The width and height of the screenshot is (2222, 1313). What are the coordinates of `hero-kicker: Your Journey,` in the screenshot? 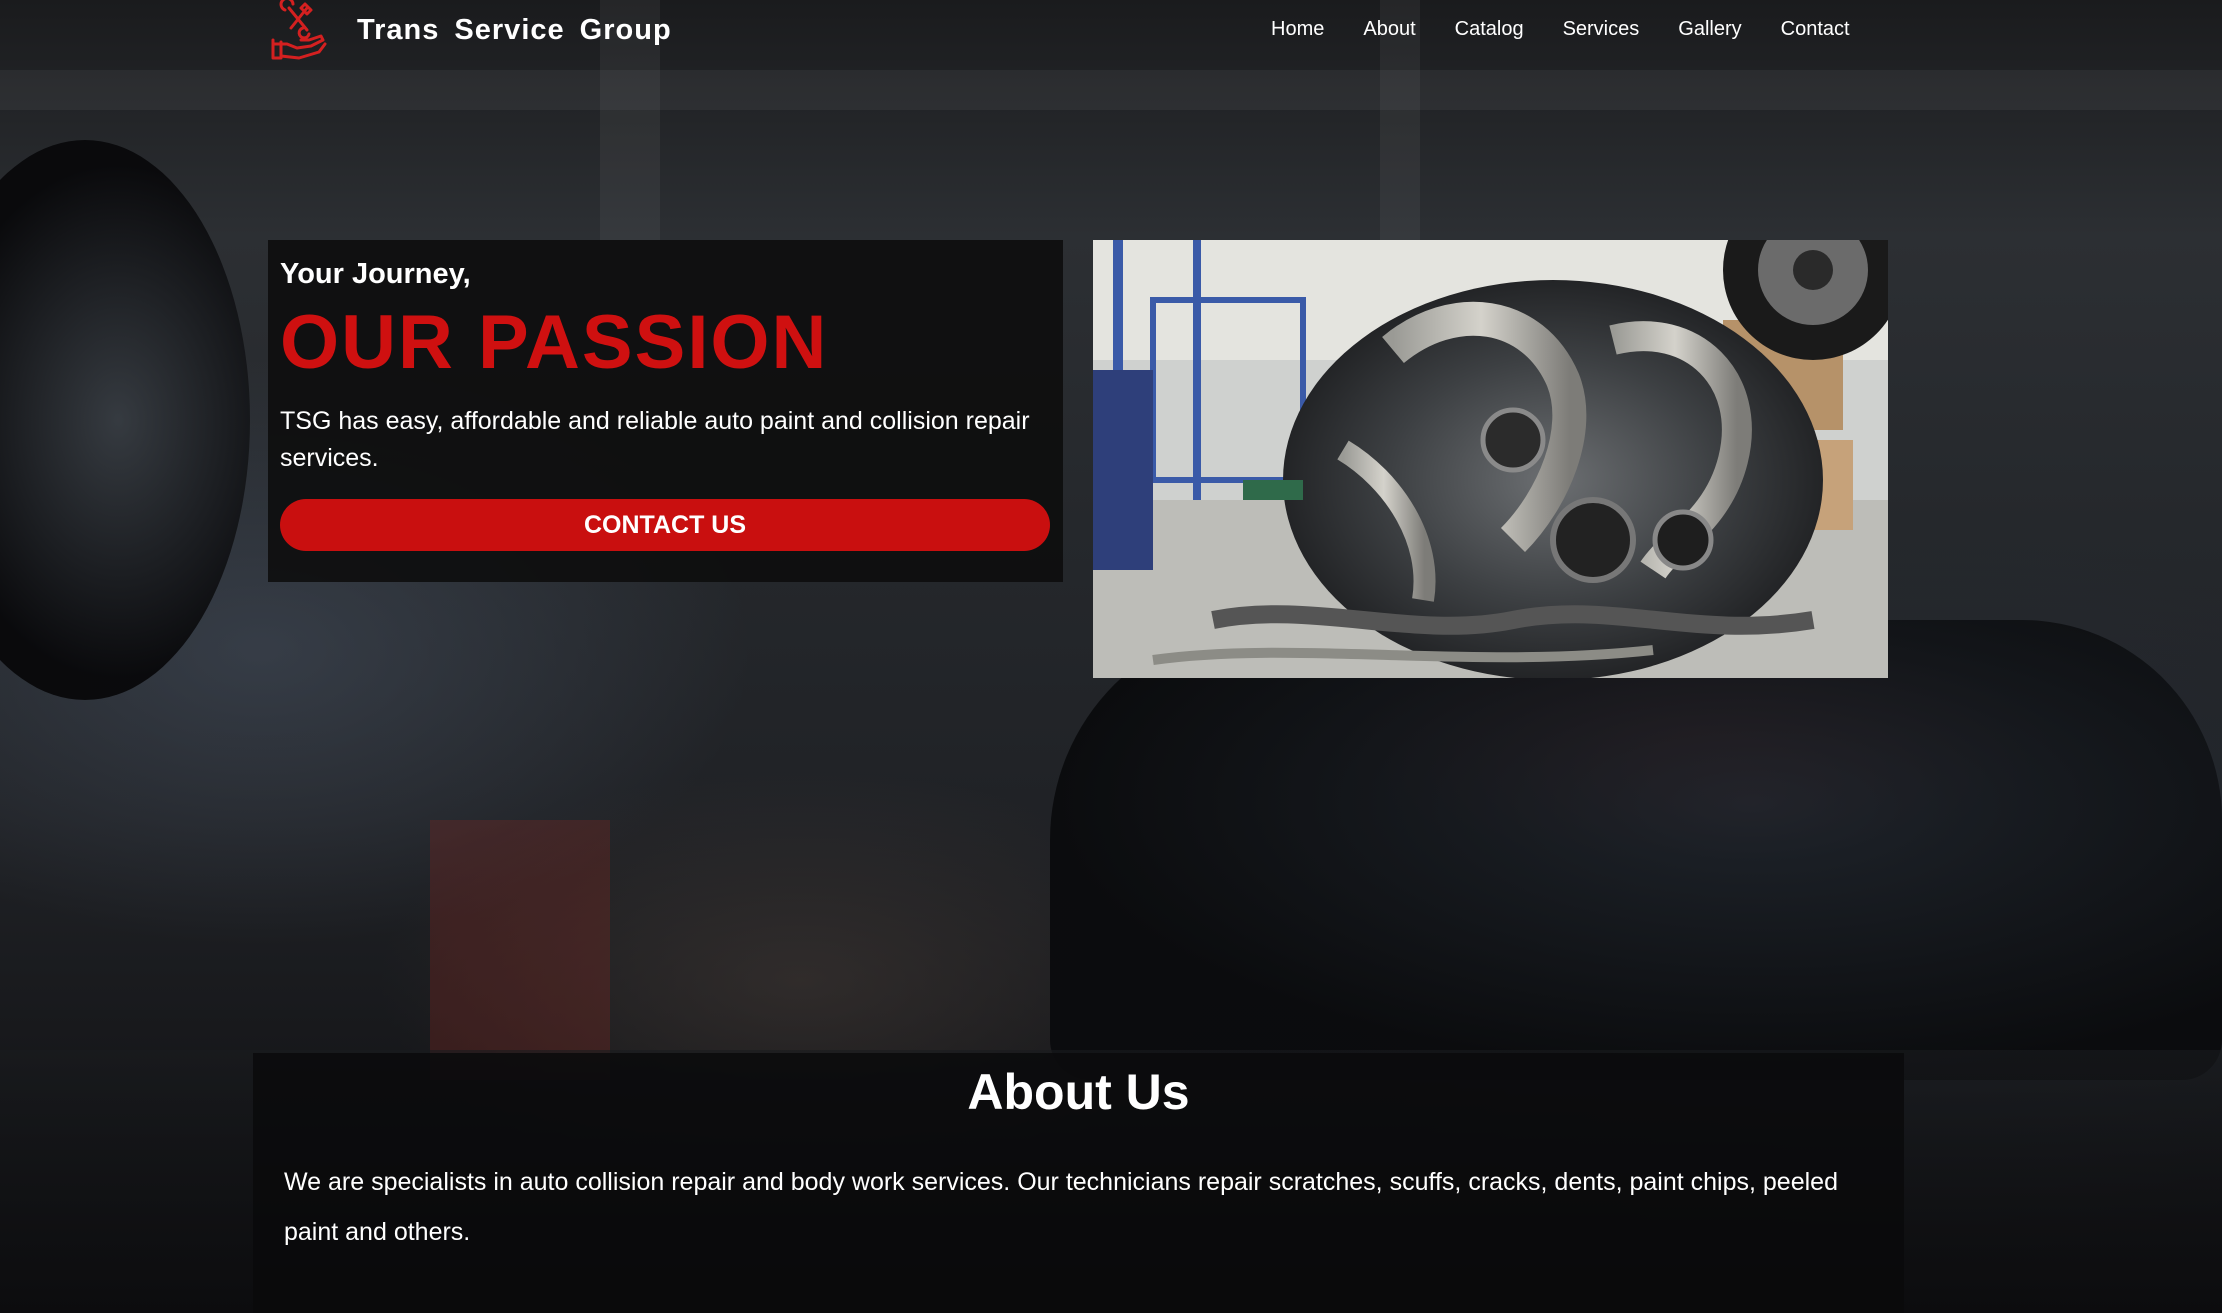 It's located at (375, 274).